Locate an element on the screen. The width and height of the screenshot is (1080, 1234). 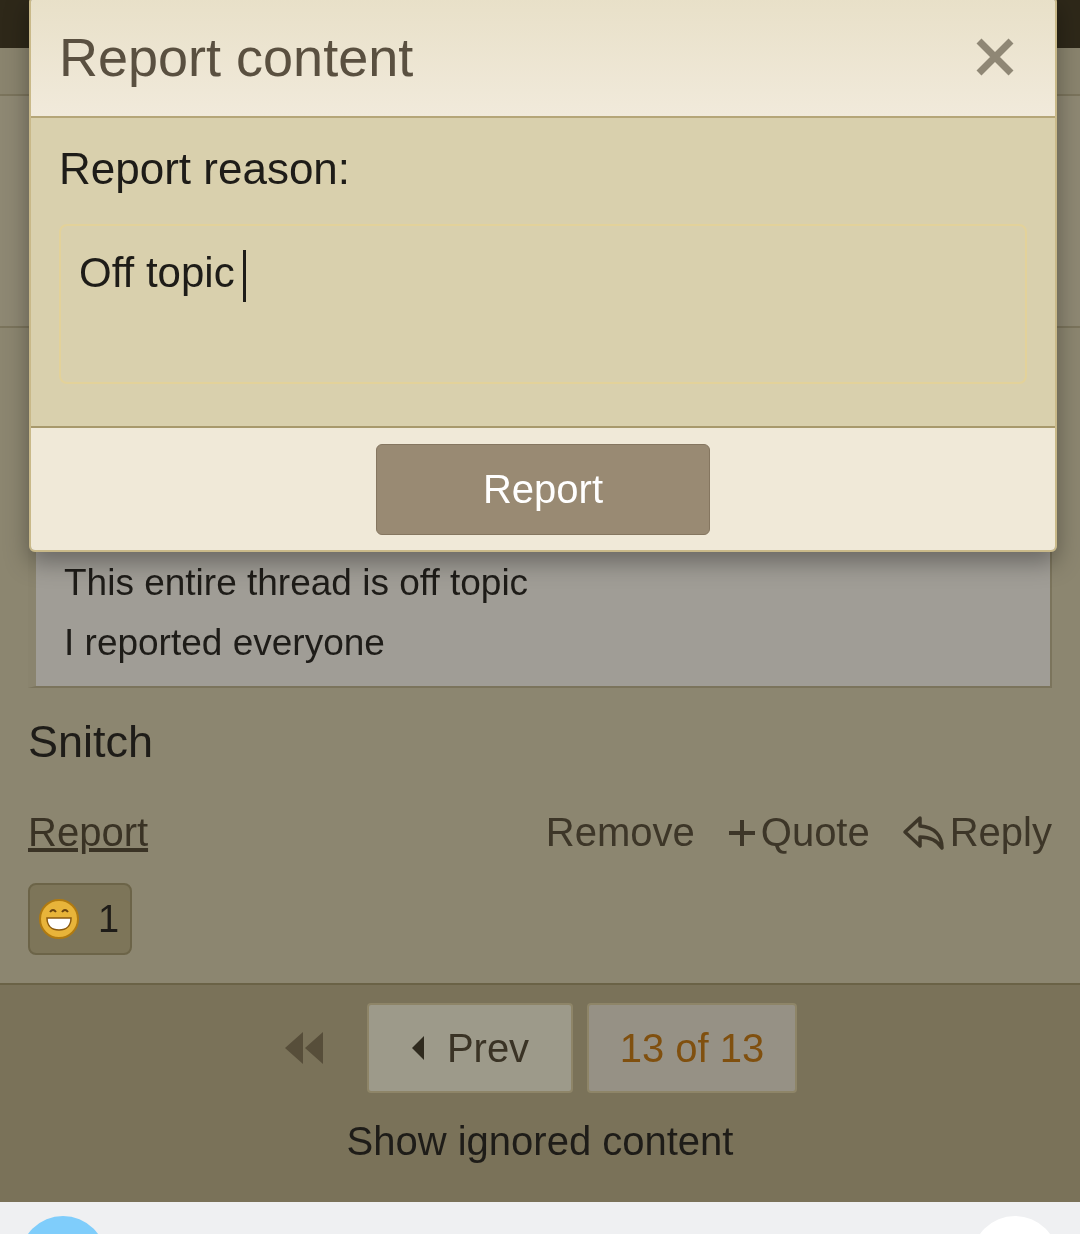
field-label: Report reason: is located at coordinates (205, 169).